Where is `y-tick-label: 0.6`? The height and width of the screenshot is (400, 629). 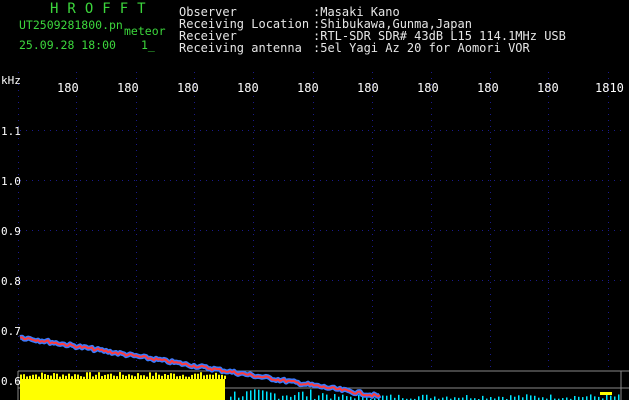
y-tick-label: 0.6 is located at coordinates (11, 381).